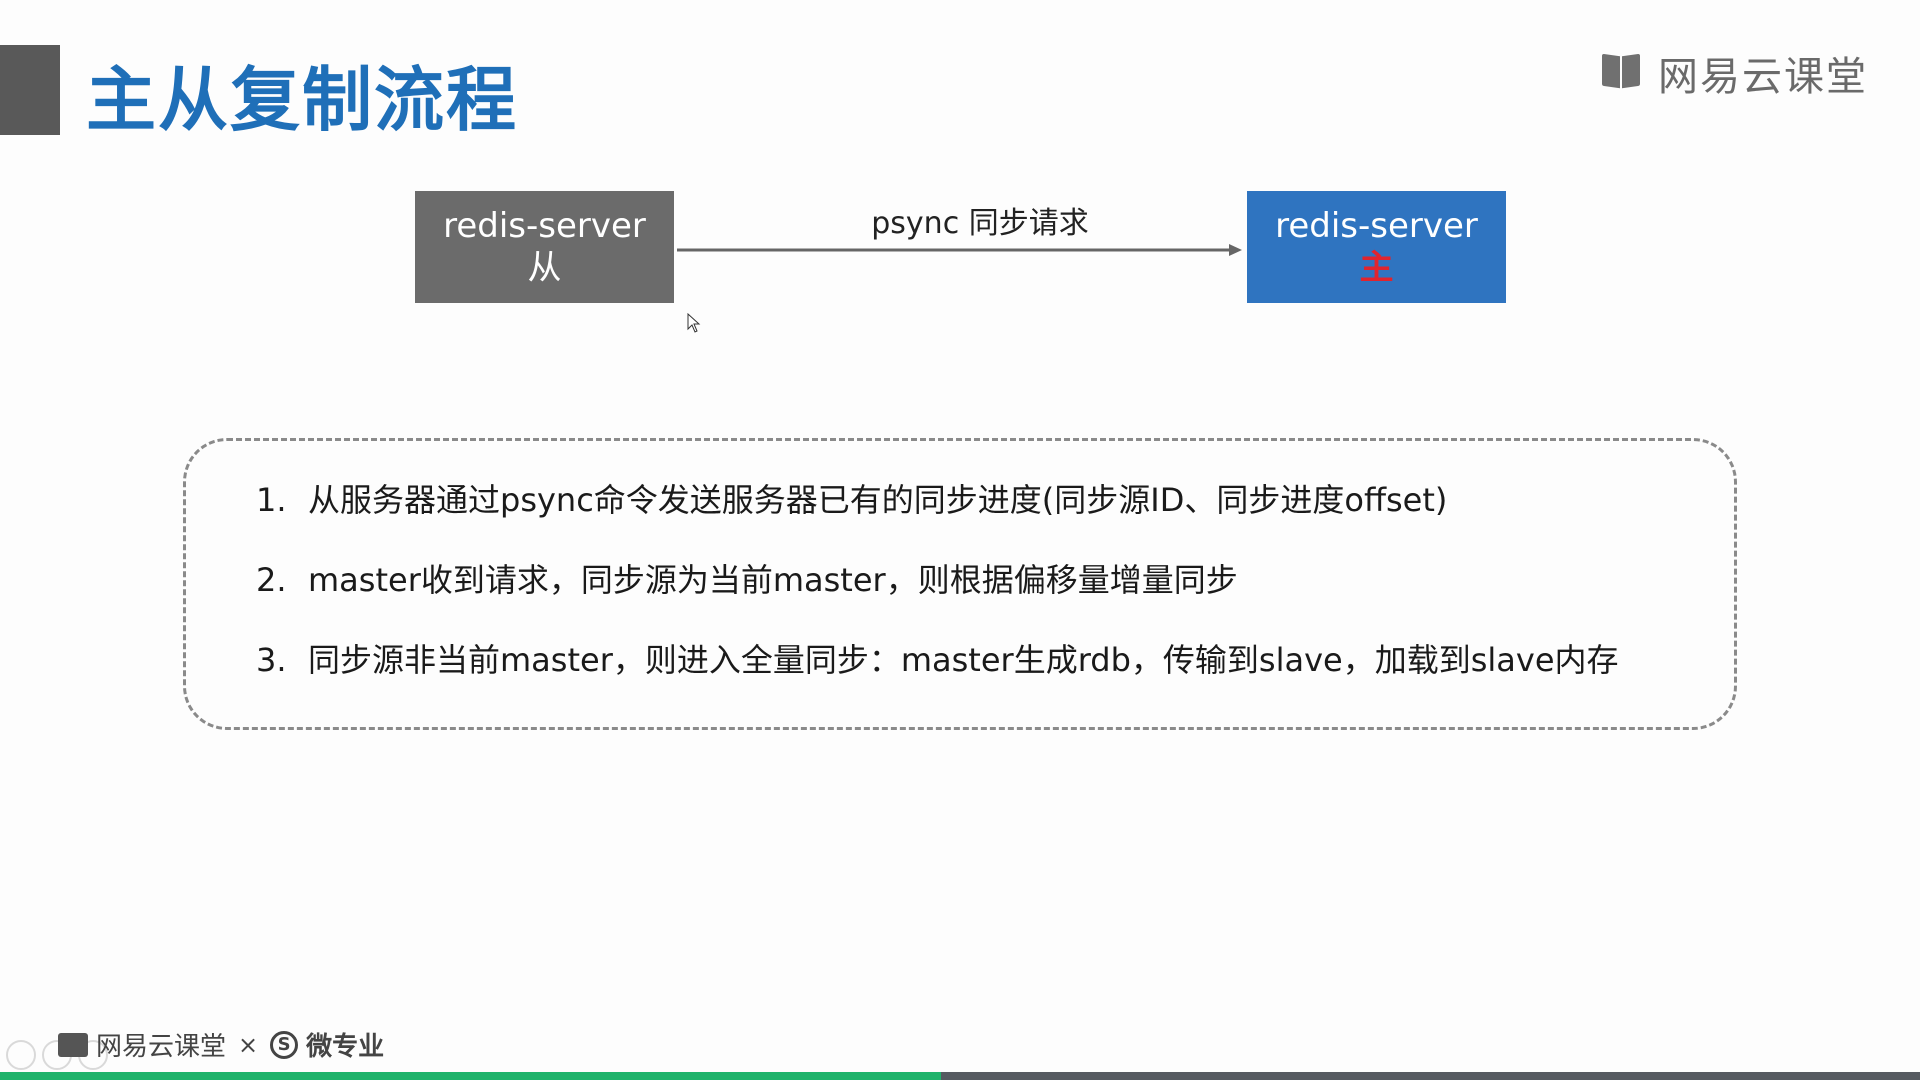 Image resolution: width=1920 pixels, height=1080 pixels. Describe the element at coordinates (980, 223) in the screenshot. I see `arrow-label: psync 同步请求` at that location.